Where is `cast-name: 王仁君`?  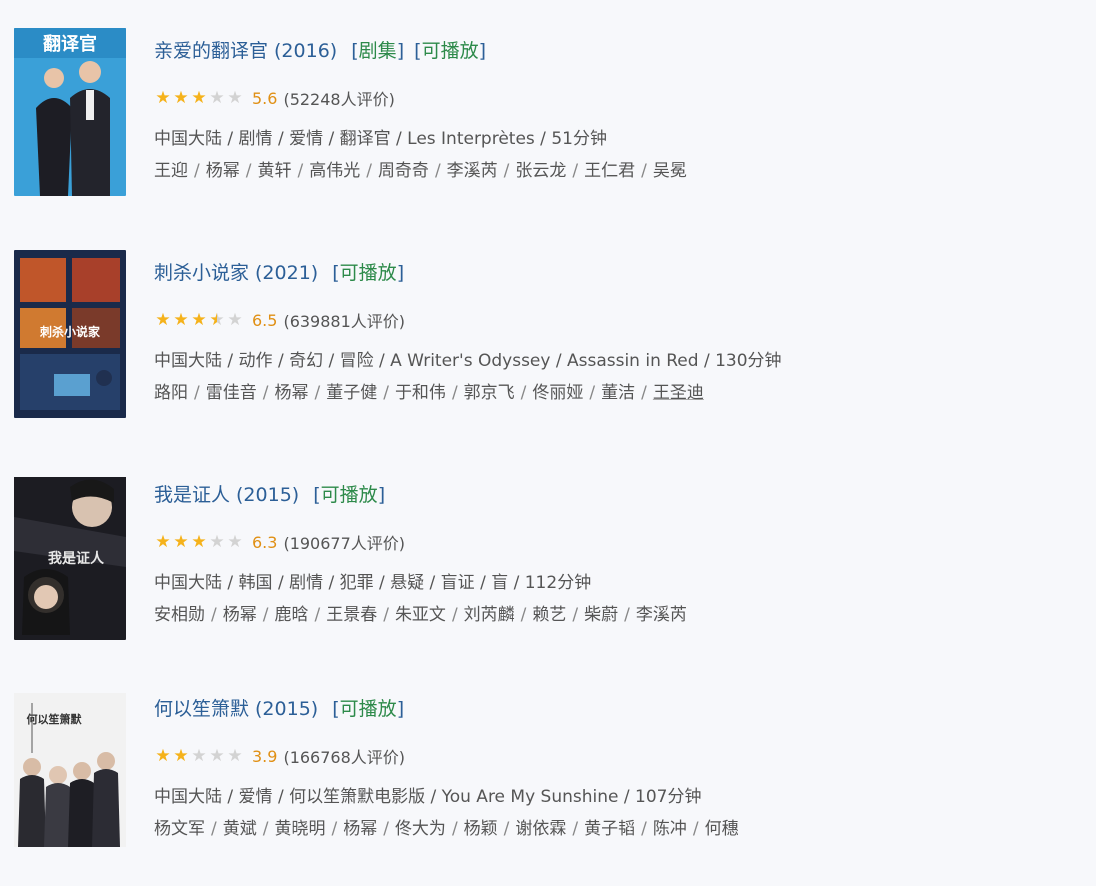 cast-name: 王仁君 is located at coordinates (609, 171).